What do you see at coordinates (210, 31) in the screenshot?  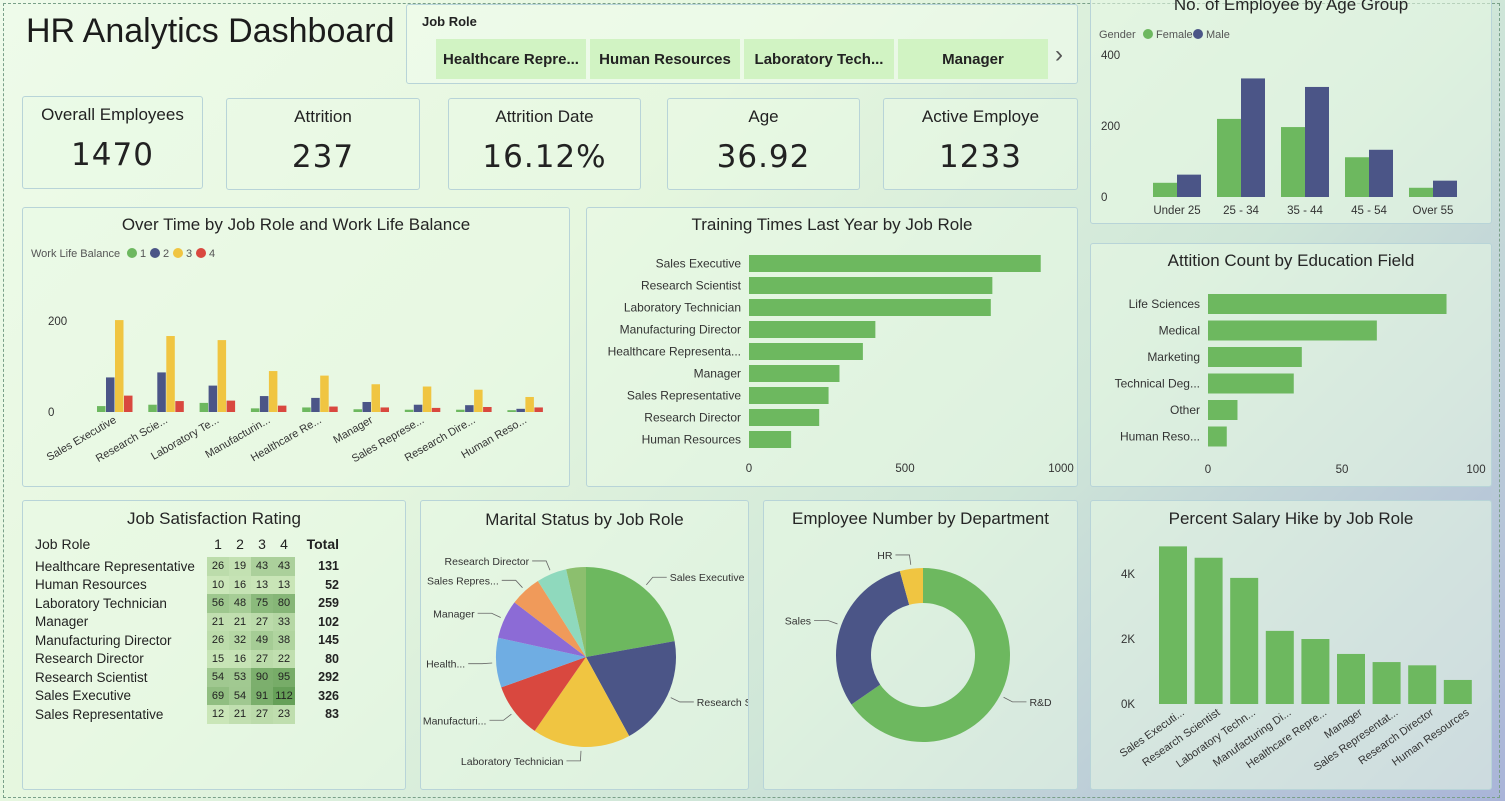 I see `dashboard-title: HR Analytics Dashboard` at bounding box center [210, 31].